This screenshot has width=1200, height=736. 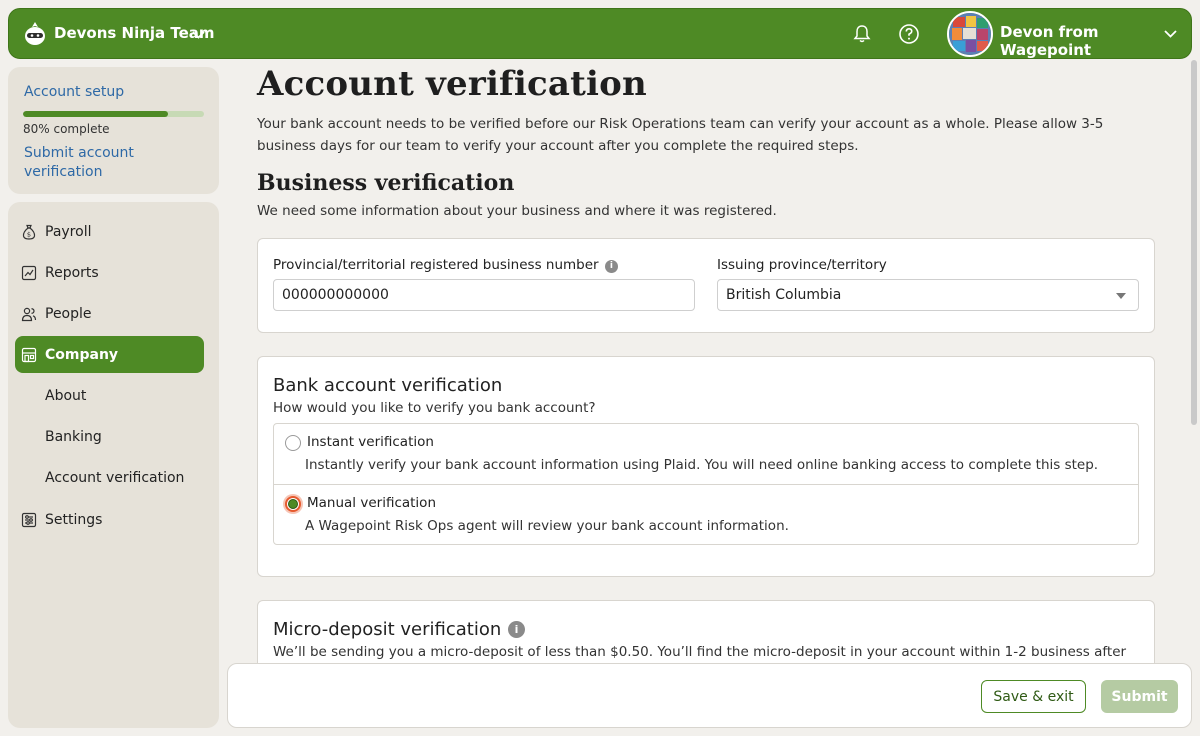 What do you see at coordinates (68, 231) in the screenshot?
I see `sidebar-item-label: Payroll` at bounding box center [68, 231].